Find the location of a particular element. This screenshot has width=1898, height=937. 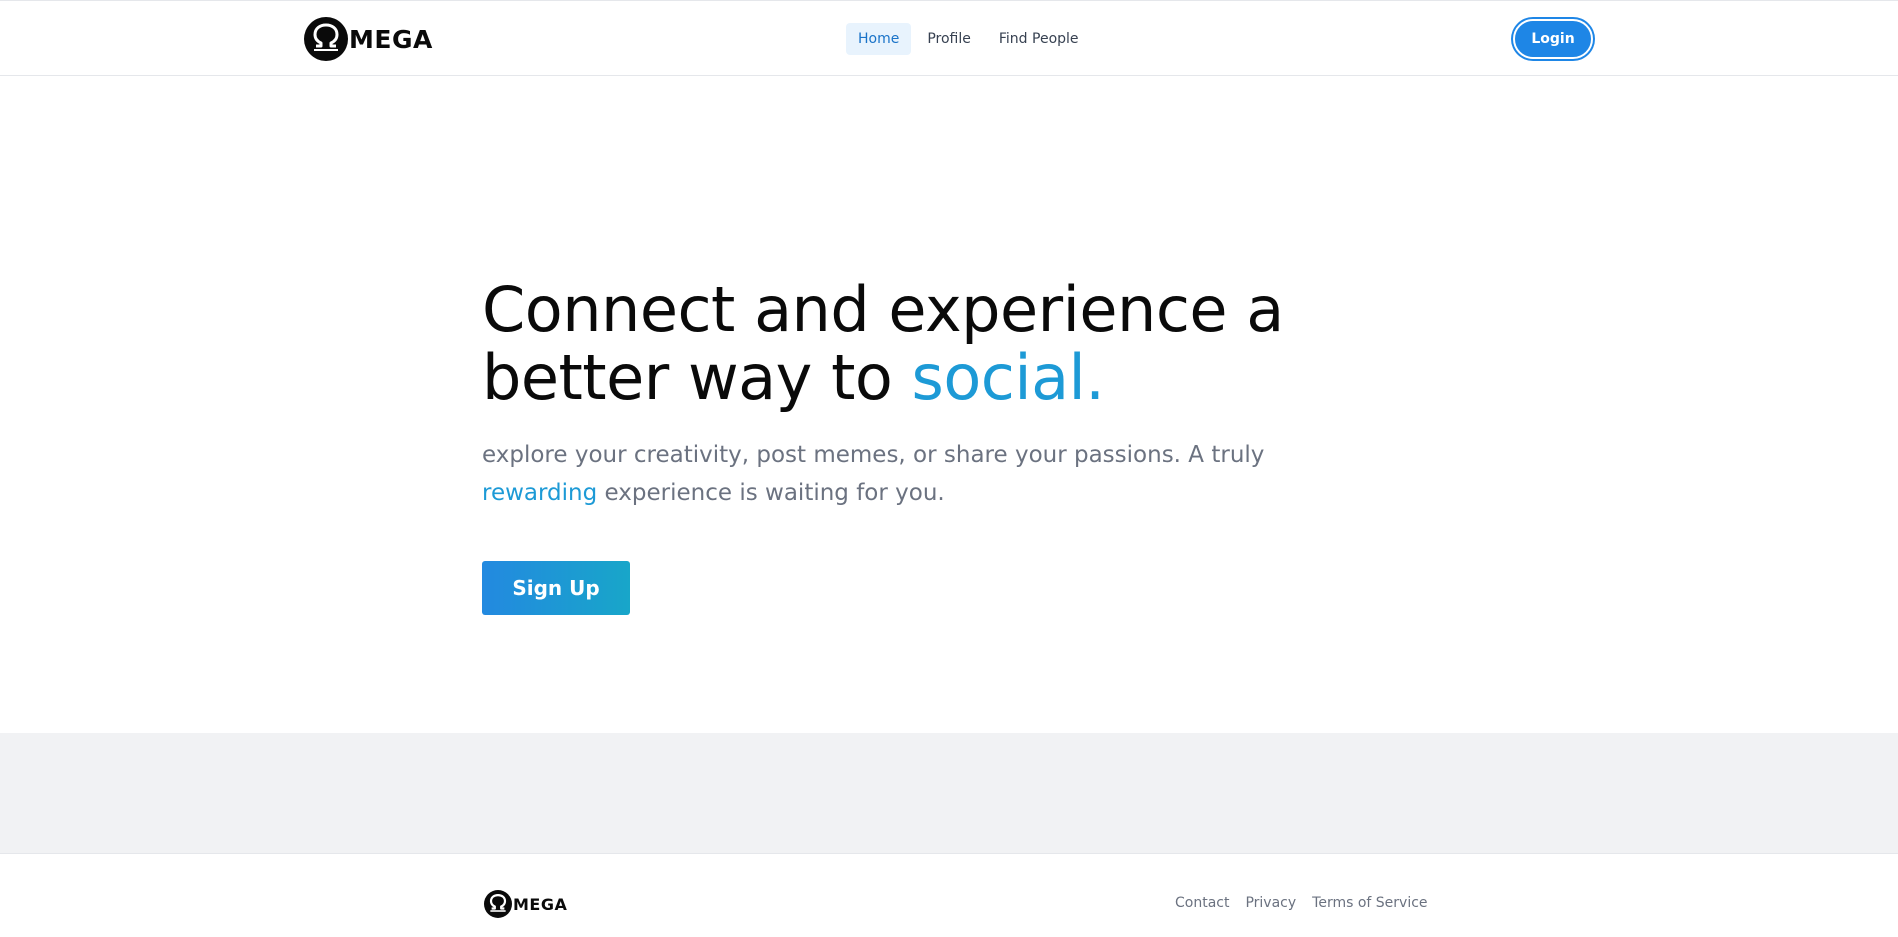

brand-logo: MEGA is located at coordinates (368, 39).